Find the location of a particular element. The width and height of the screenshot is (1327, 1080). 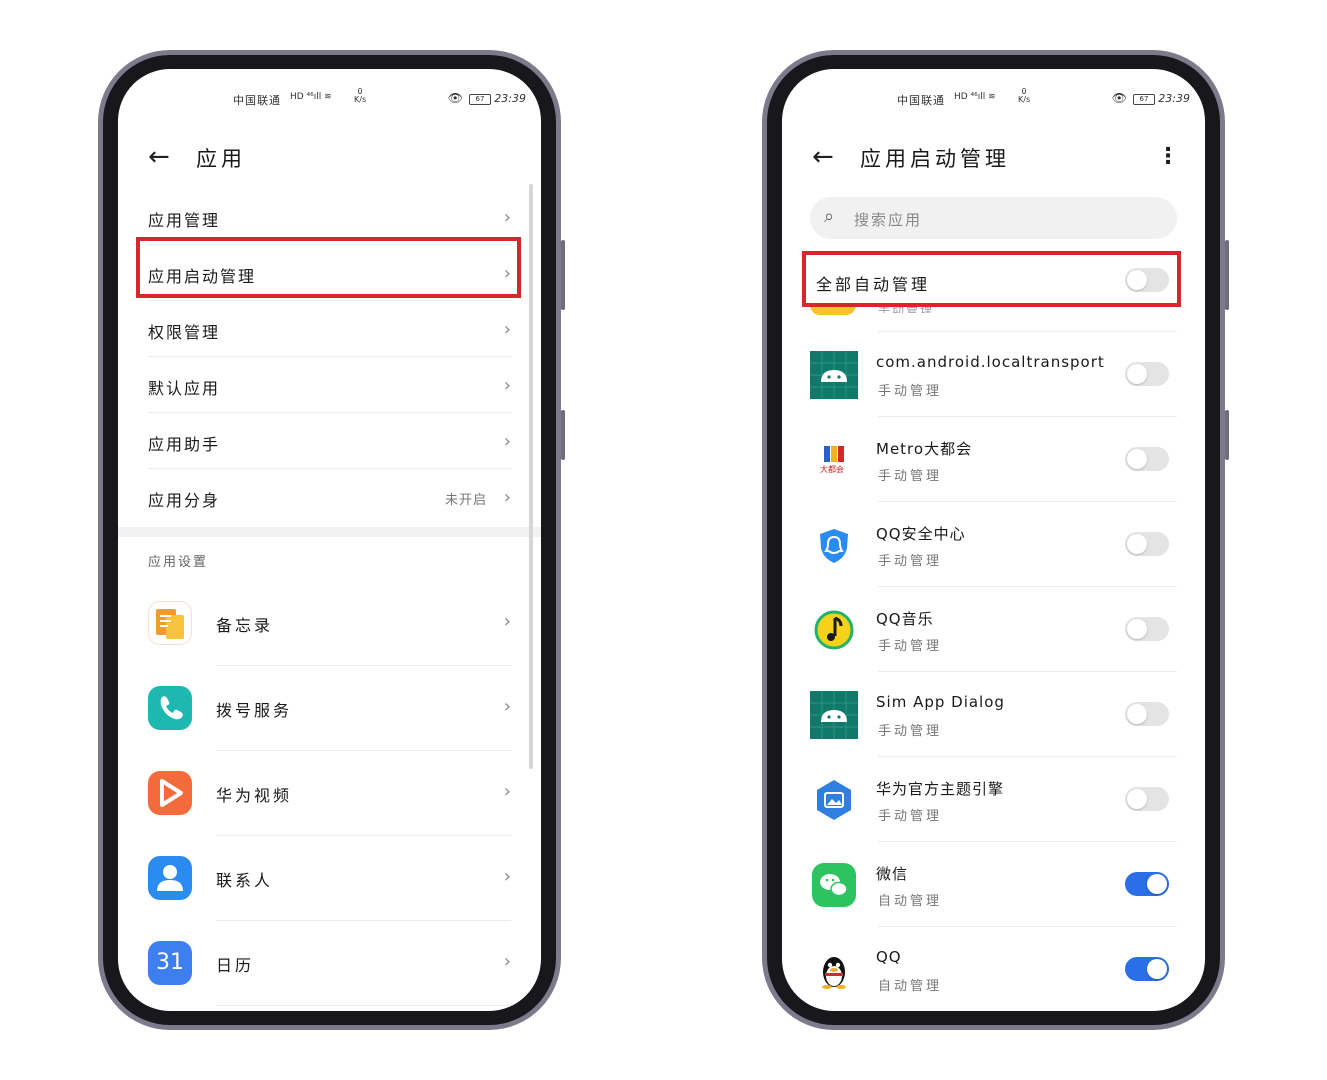

section-title: 应用设置 is located at coordinates (178, 562).